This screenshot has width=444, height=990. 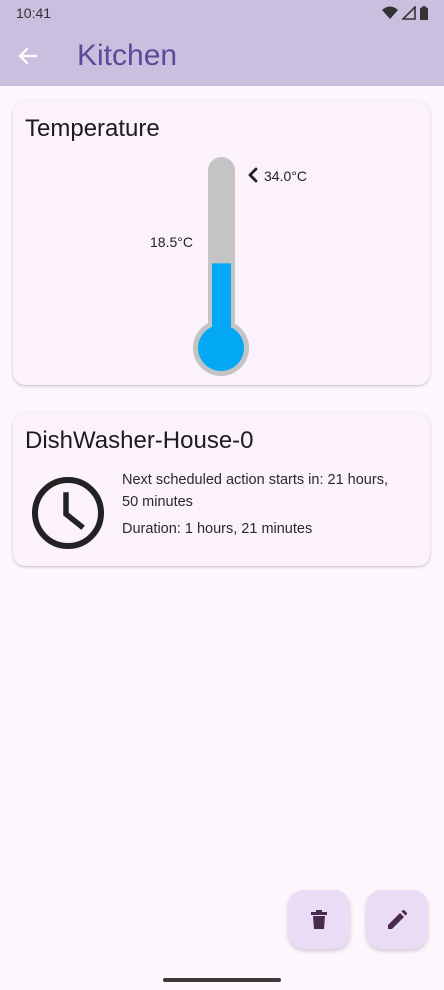 I want to click on status-icons, so click(x=405, y=13).